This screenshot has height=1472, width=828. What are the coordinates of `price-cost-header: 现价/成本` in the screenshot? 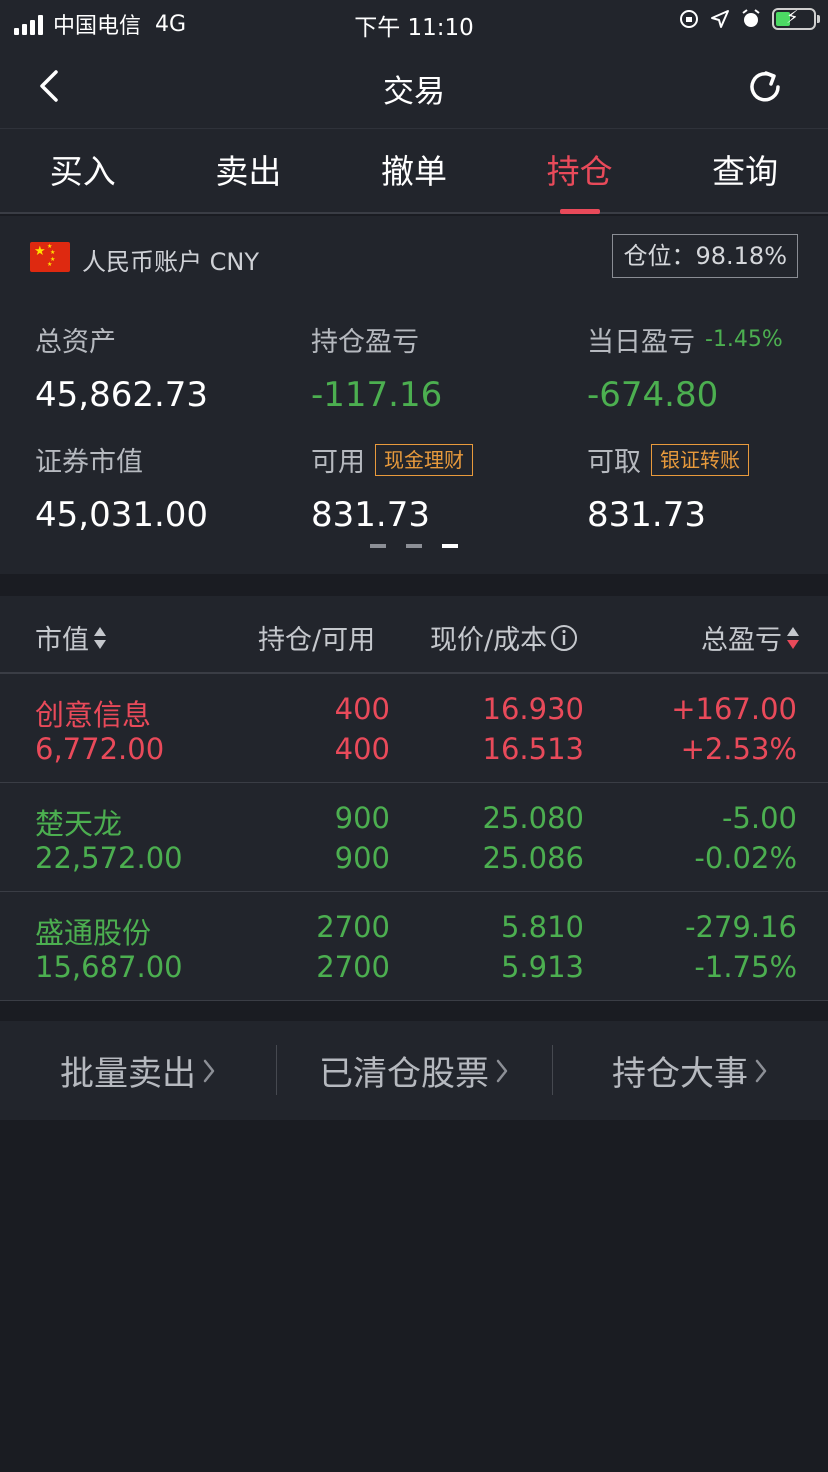 It's located at (504, 637).